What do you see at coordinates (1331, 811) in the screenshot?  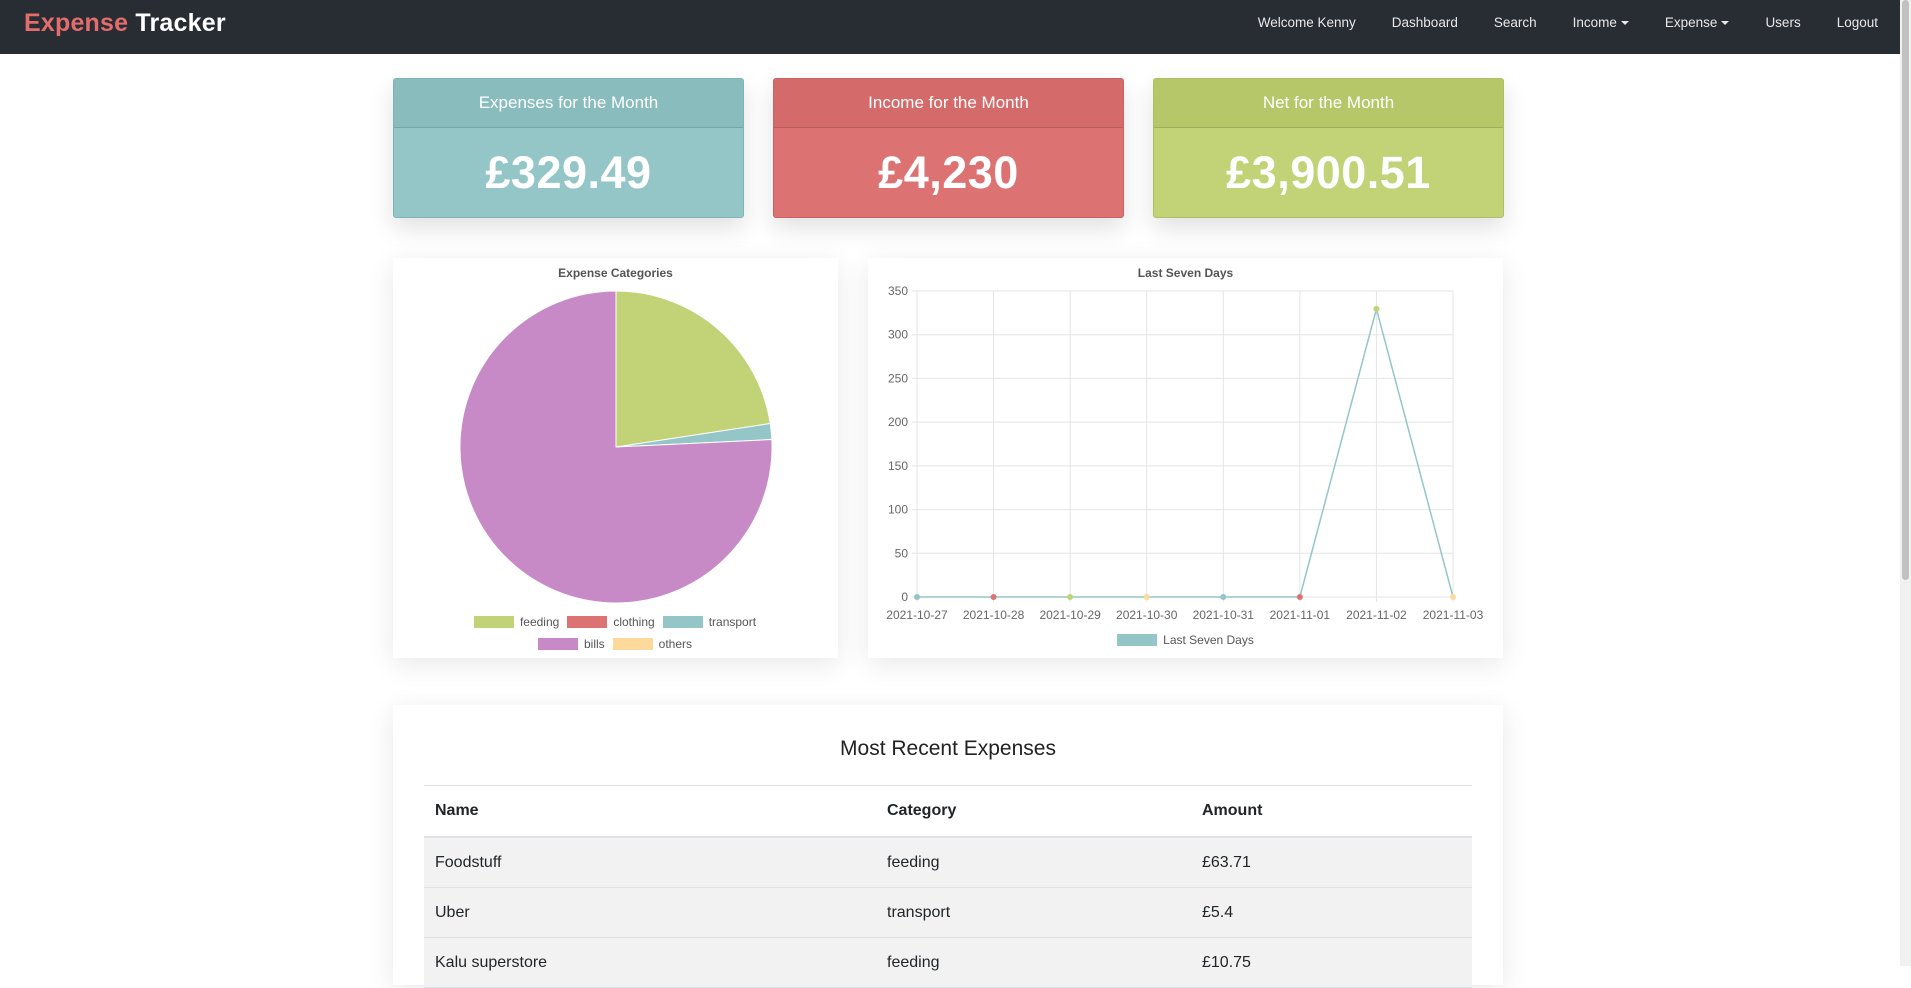 I see `col-header-amount: Amount` at bounding box center [1331, 811].